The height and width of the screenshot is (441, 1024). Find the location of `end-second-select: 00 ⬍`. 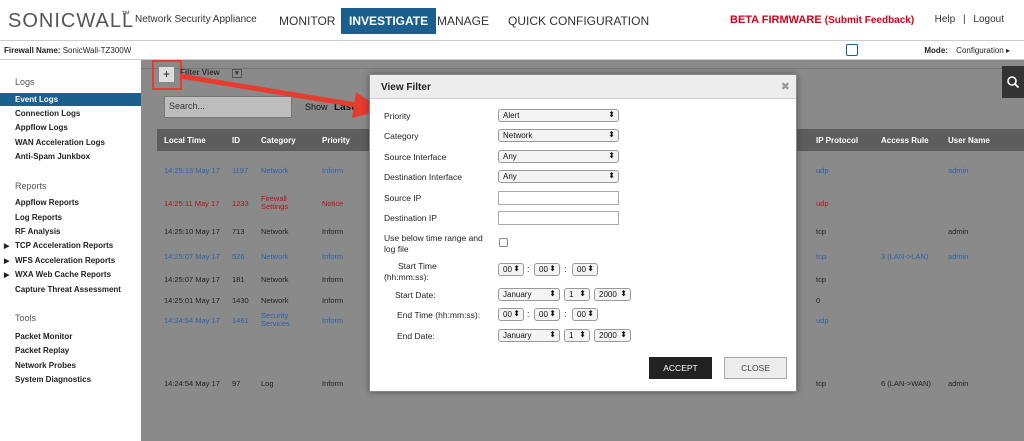

end-second-select: 00 ⬍ is located at coordinates (585, 314).